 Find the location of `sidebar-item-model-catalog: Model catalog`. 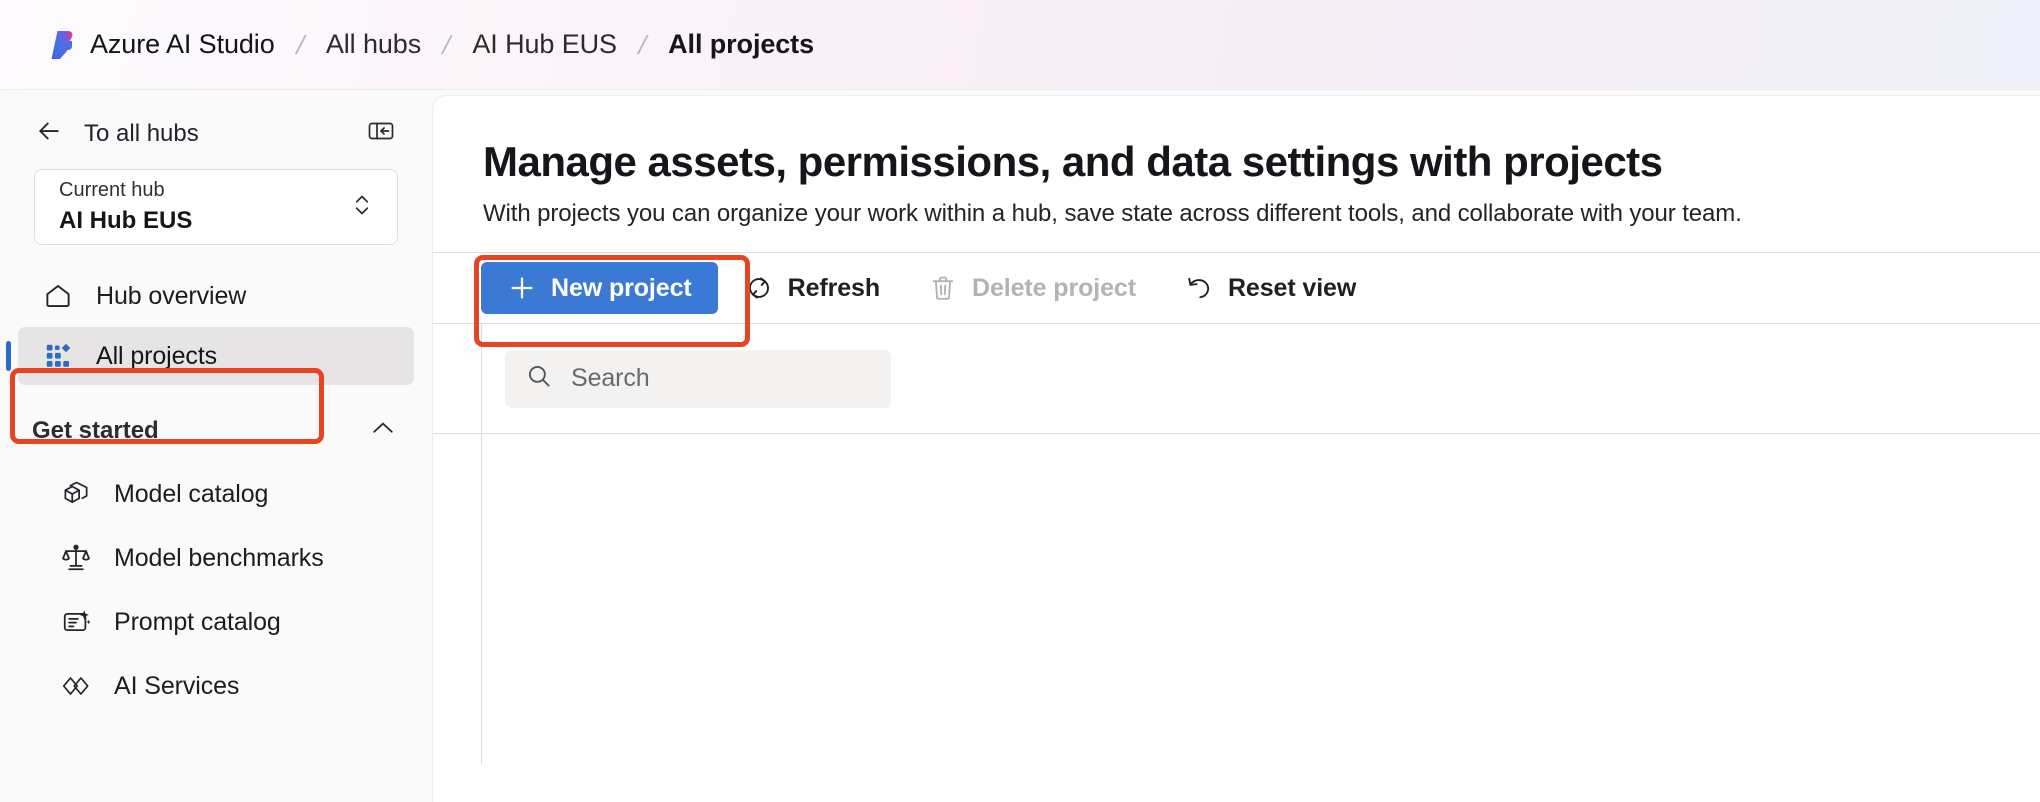

sidebar-item-model-catalog: Model catalog is located at coordinates (216, 494).